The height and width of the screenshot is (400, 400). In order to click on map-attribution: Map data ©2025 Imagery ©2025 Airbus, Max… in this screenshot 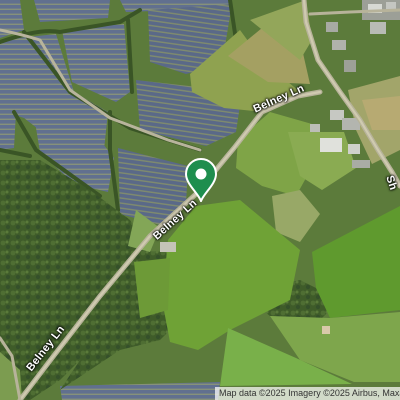, I will do `click(307, 393)`.